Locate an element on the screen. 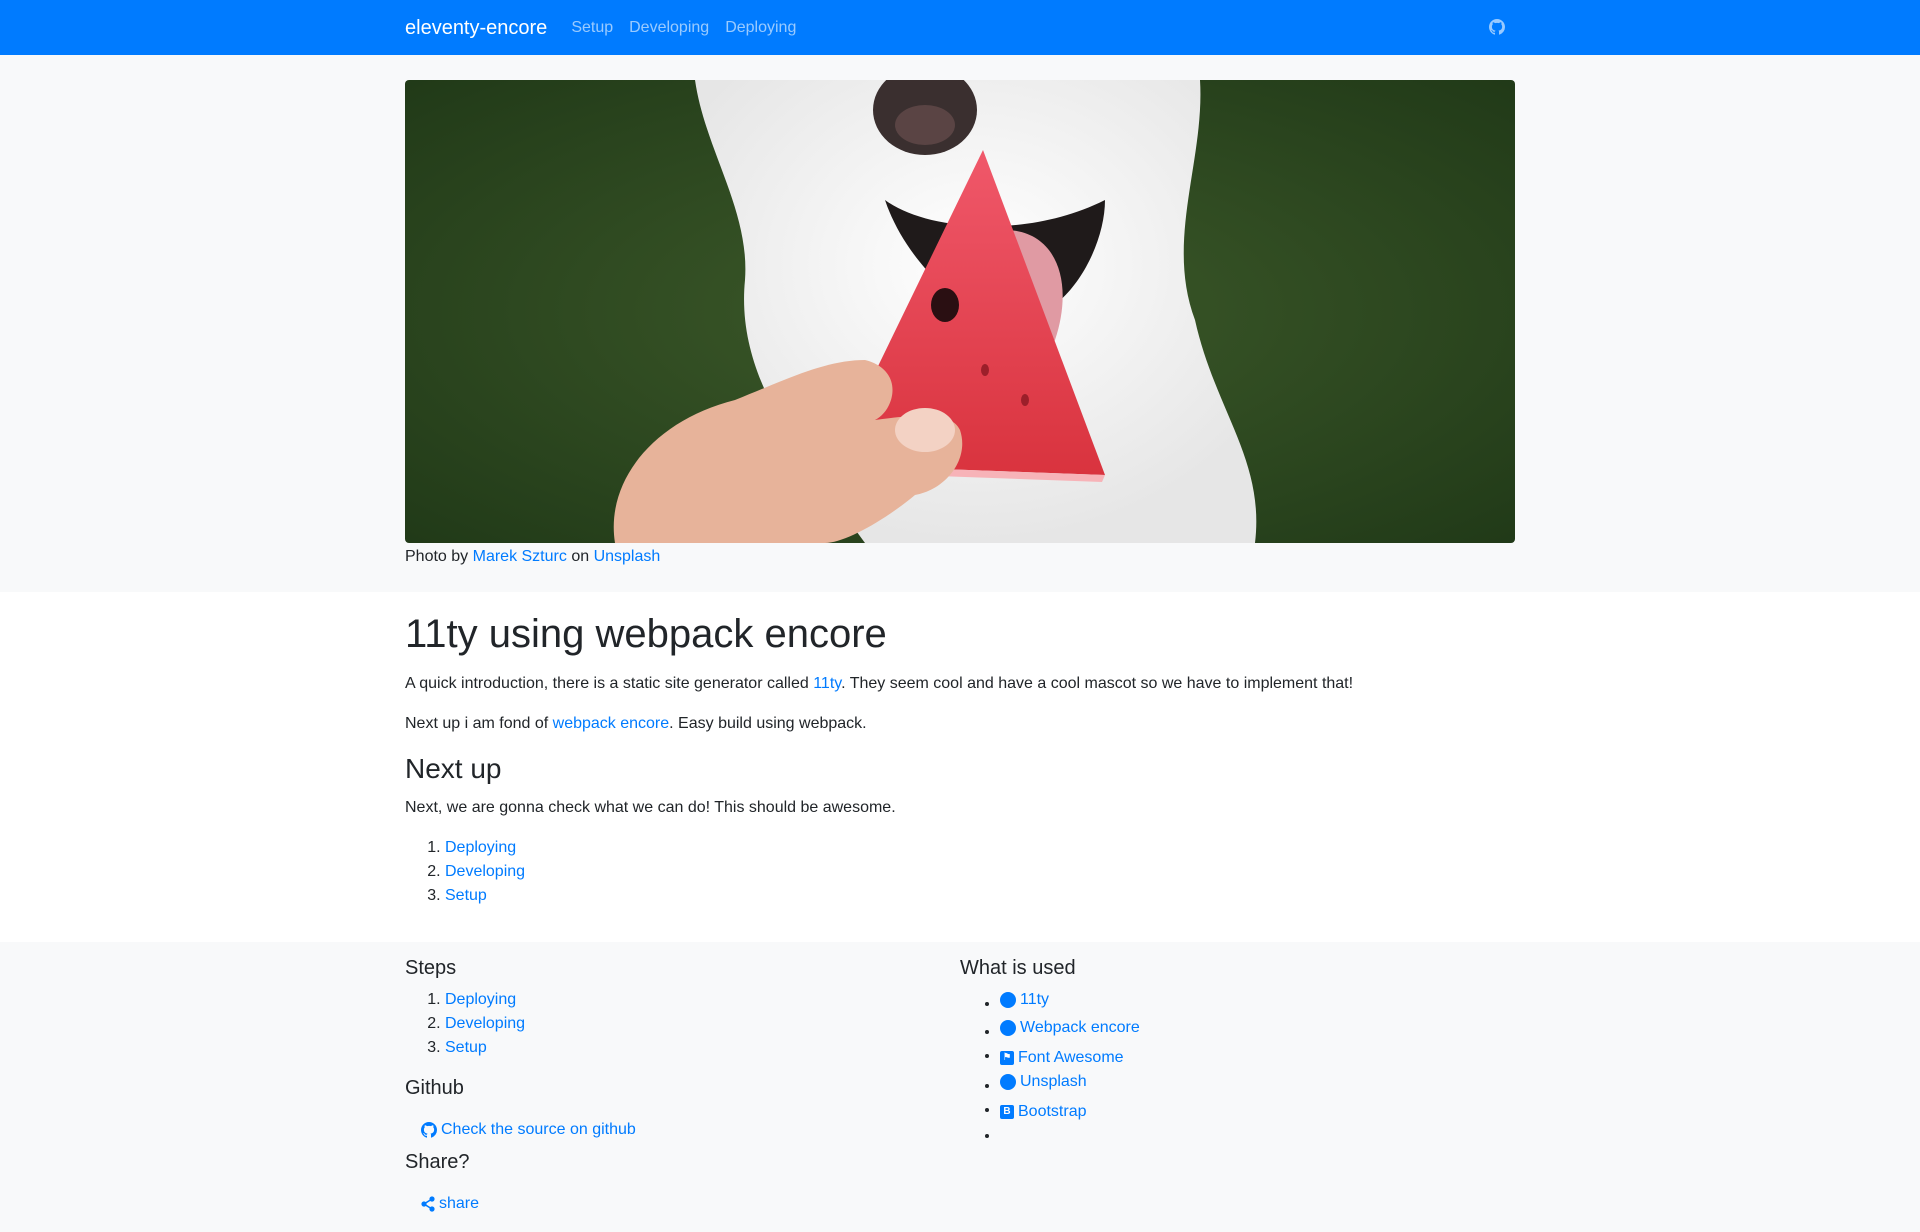  share-heading: Share? is located at coordinates (437, 1161).